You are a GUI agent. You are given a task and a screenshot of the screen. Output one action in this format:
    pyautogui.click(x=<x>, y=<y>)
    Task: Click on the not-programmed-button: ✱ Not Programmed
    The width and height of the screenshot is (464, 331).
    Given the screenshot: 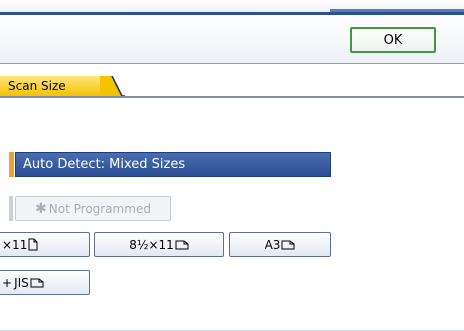 What is the action you would take?
    pyautogui.click(x=93, y=208)
    